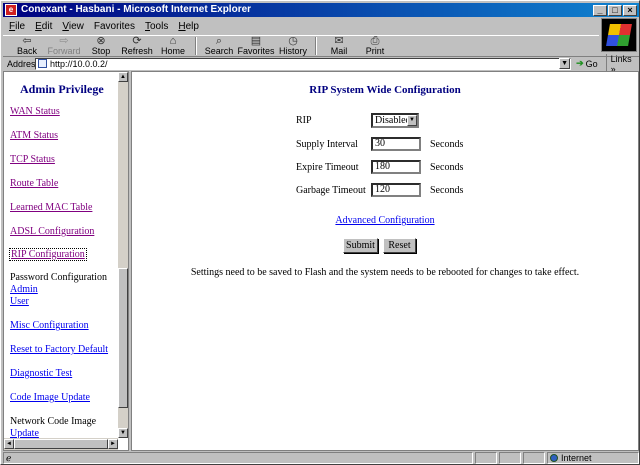 The width and height of the screenshot is (640, 465). What do you see at coordinates (385, 220) in the screenshot?
I see `advanced-configuration-link: Advanced Configuration` at bounding box center [385, 220].